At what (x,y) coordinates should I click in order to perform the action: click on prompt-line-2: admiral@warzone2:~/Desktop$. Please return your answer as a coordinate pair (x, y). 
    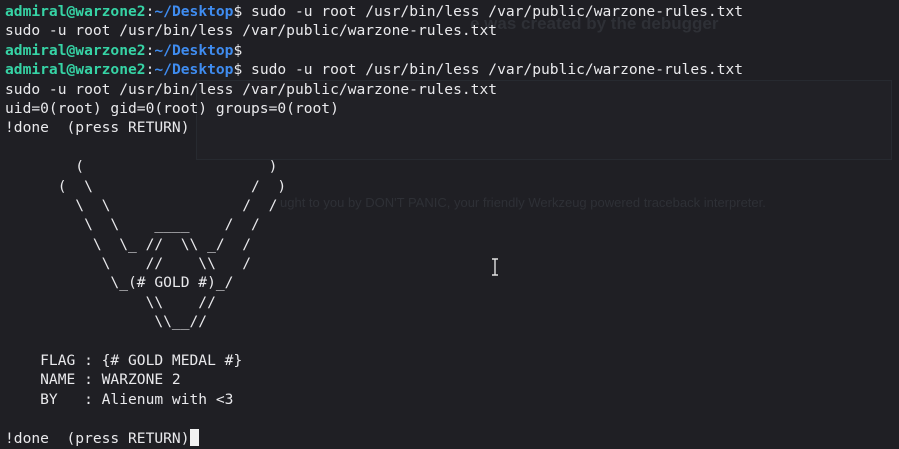
    Looking at the image, I should click on (374, 50).